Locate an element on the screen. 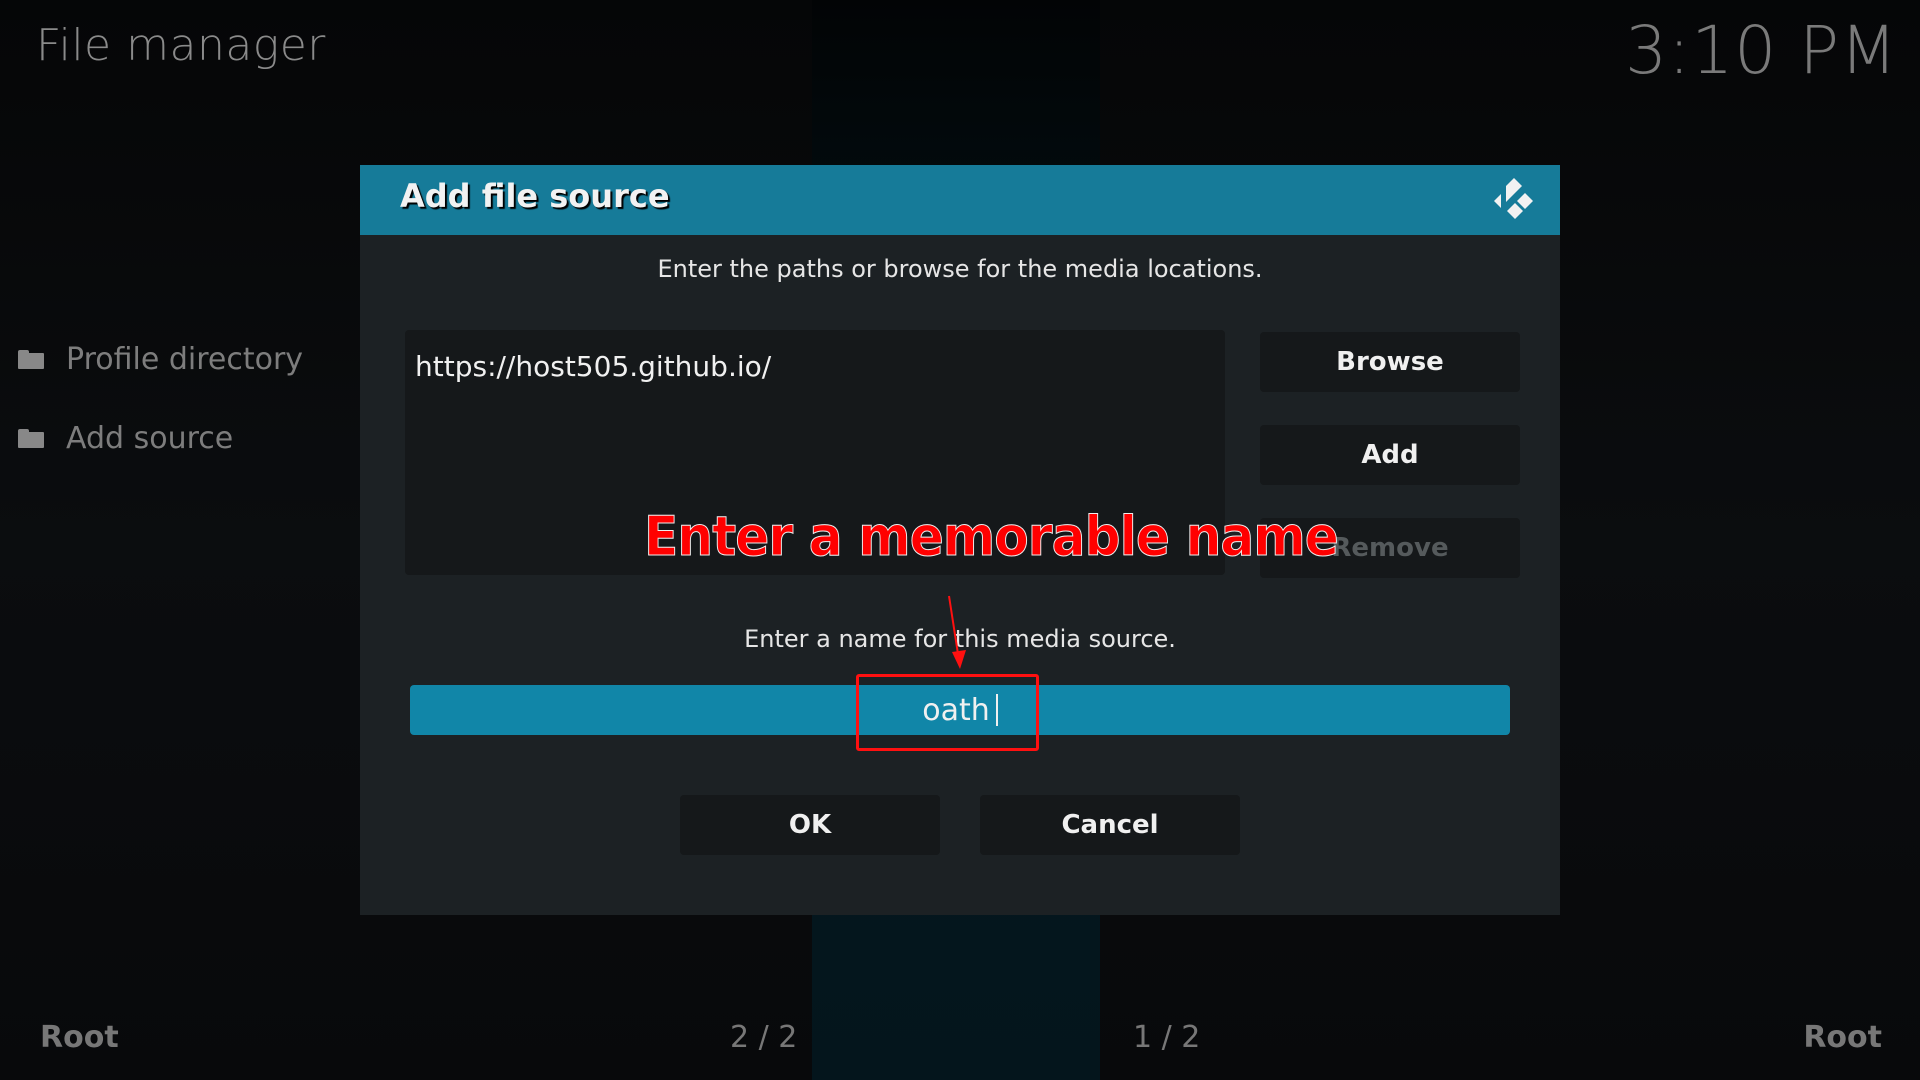  dialog-title: Add file source is located at coordinates (535, 196).